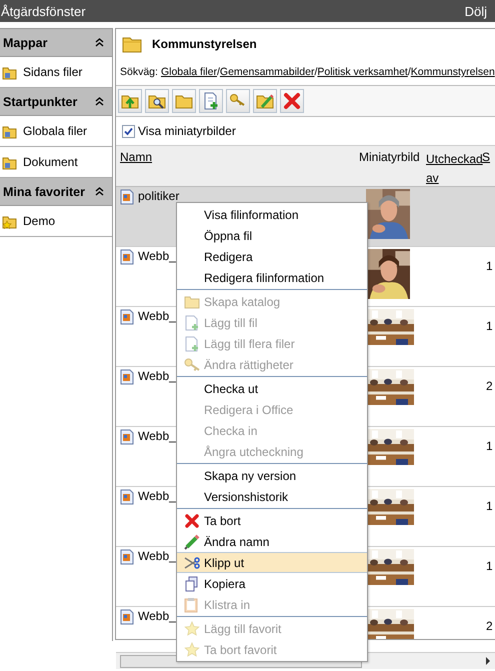  What do you see at coordinates (43, 11) in the screenshot?
I see `window-title: Åtgärdsfönster` at bounding box center [43, 11].